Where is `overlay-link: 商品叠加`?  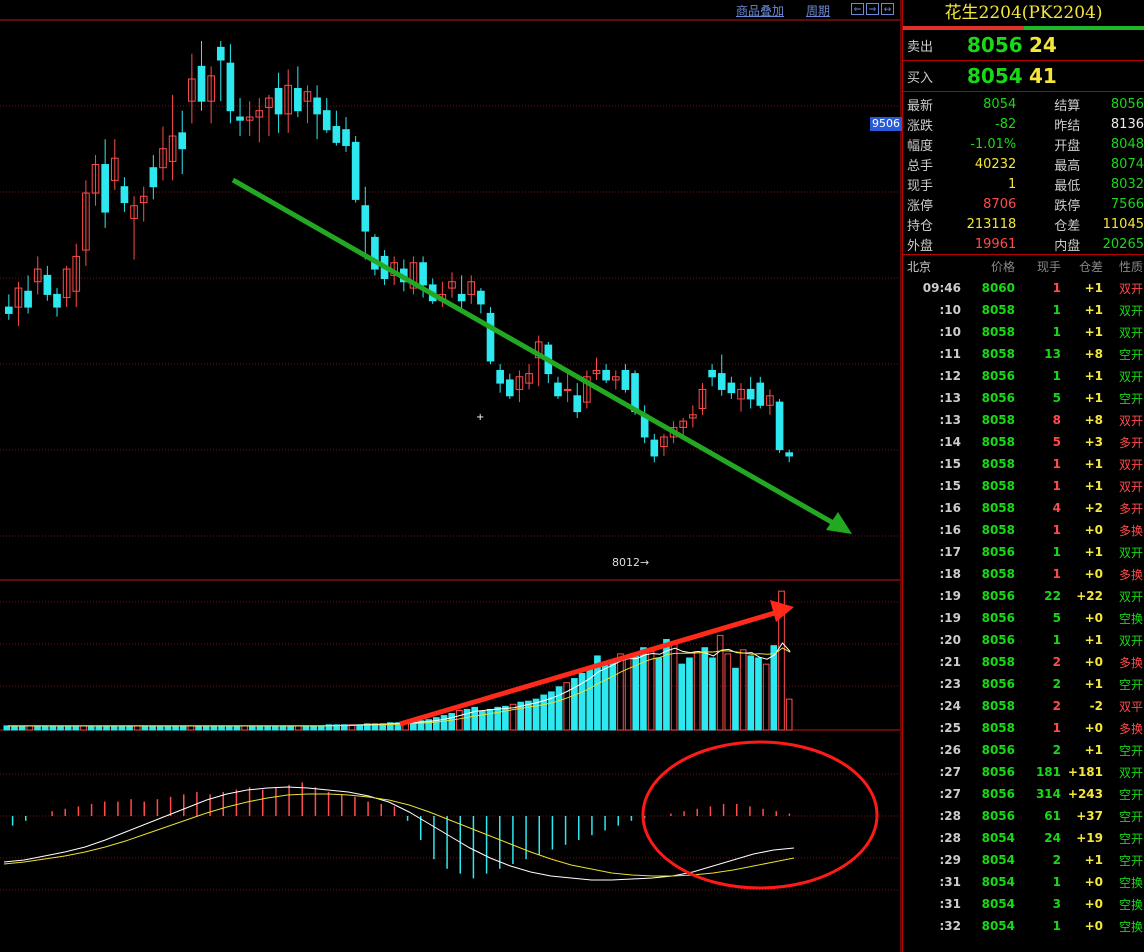
overlay-link: 商品叠加 is located at coordinates (760, 10).